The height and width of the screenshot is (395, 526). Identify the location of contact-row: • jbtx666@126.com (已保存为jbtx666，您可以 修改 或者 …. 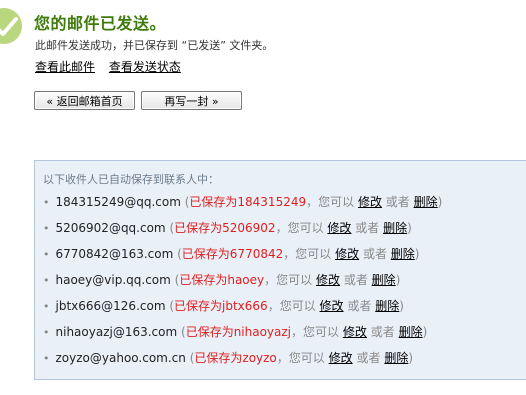
(242, 310).